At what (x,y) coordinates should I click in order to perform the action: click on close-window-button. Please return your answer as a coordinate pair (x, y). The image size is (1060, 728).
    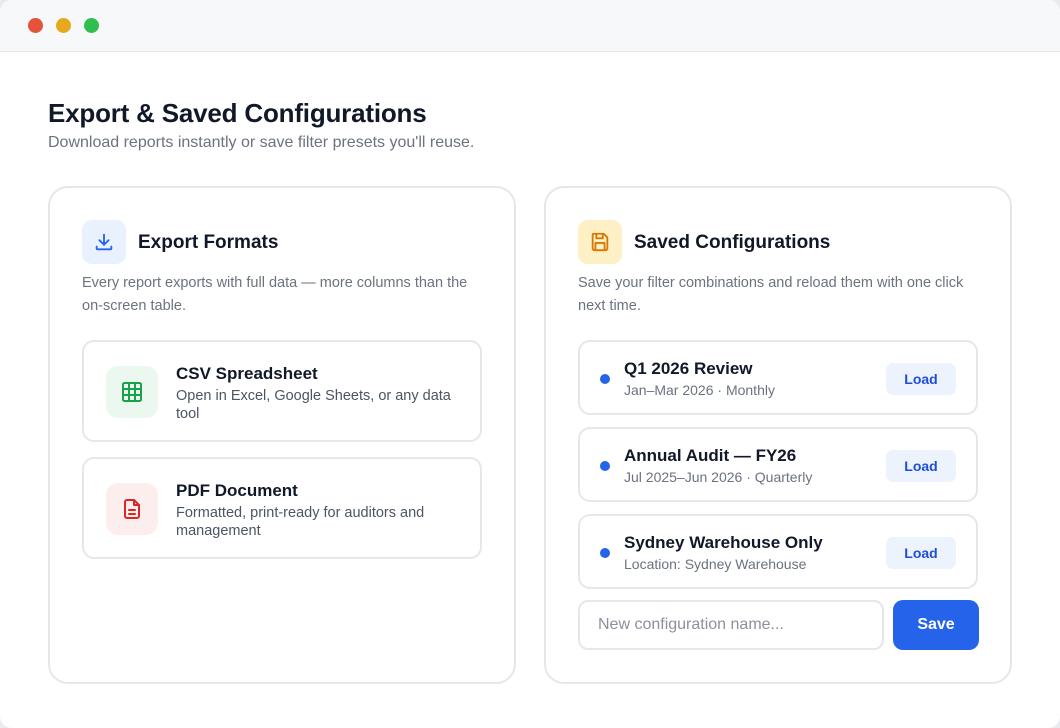
    Looking at the image, I should click on (35, 25).